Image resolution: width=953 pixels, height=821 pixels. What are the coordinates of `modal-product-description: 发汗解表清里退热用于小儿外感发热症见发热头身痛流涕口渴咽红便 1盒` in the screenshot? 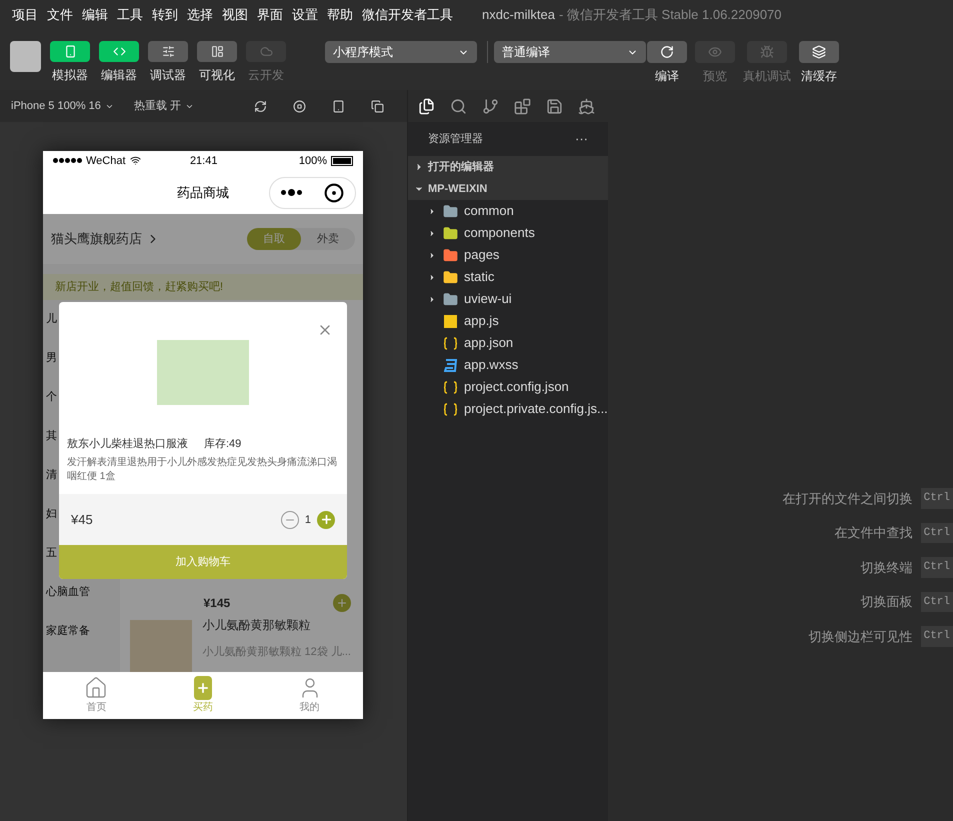 It's located at (202, 470).